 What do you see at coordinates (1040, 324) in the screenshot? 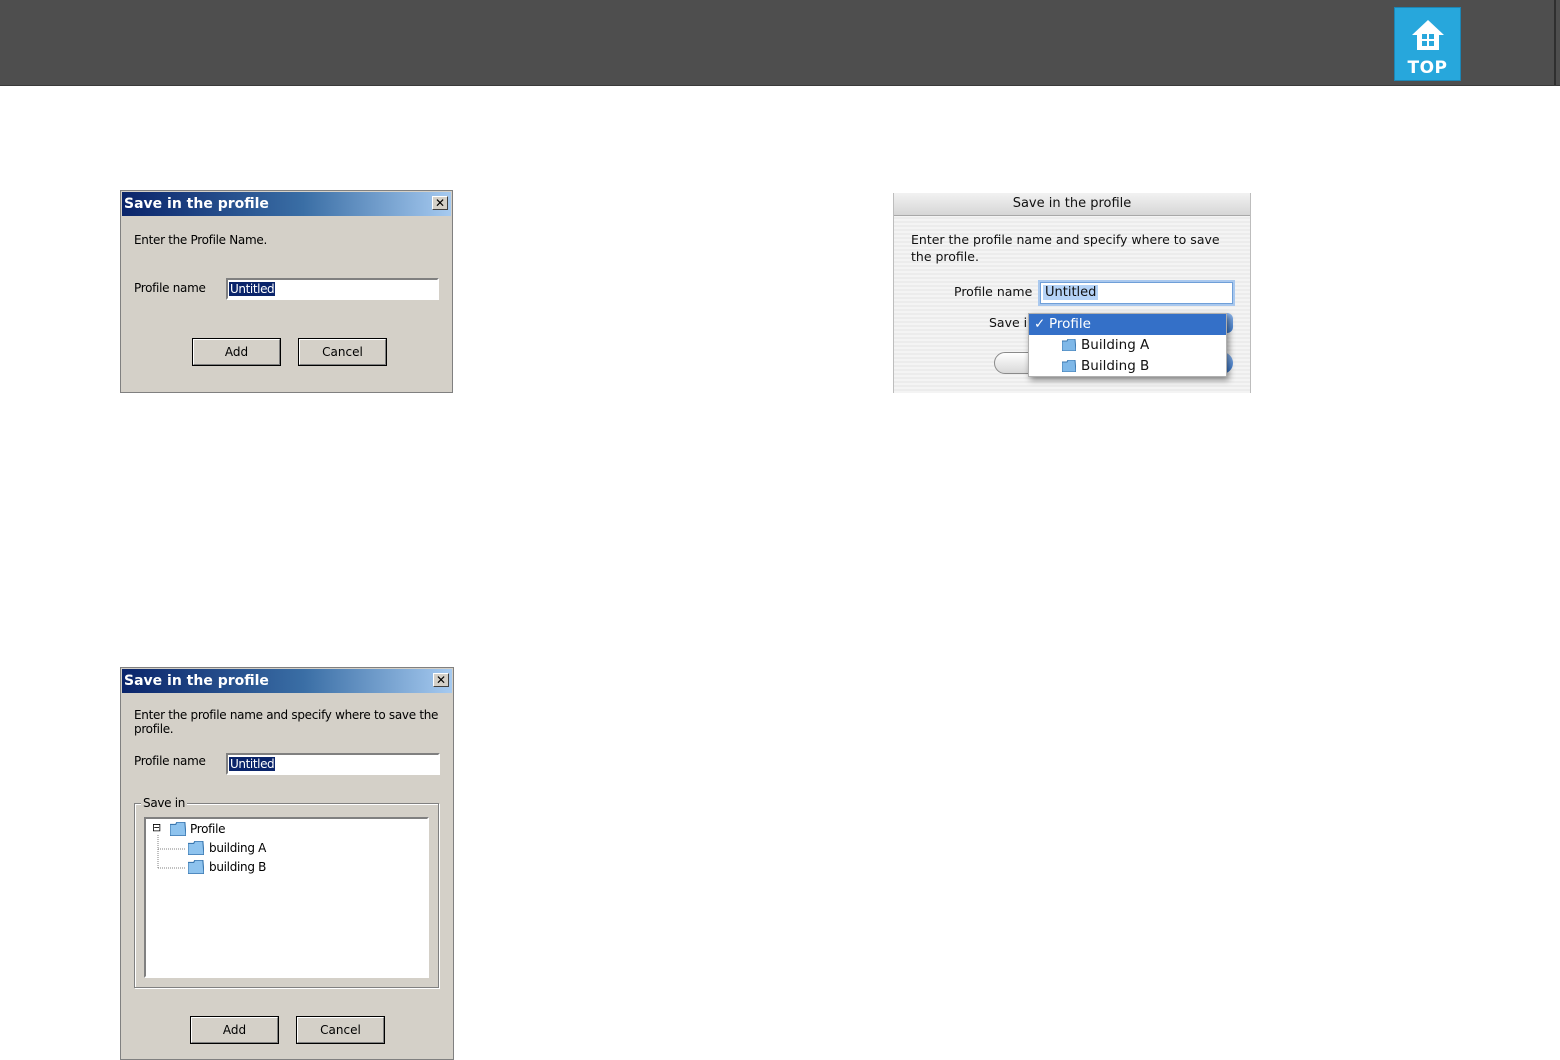
I see `check-icon: ✓` at bounding box center [1040, 324].